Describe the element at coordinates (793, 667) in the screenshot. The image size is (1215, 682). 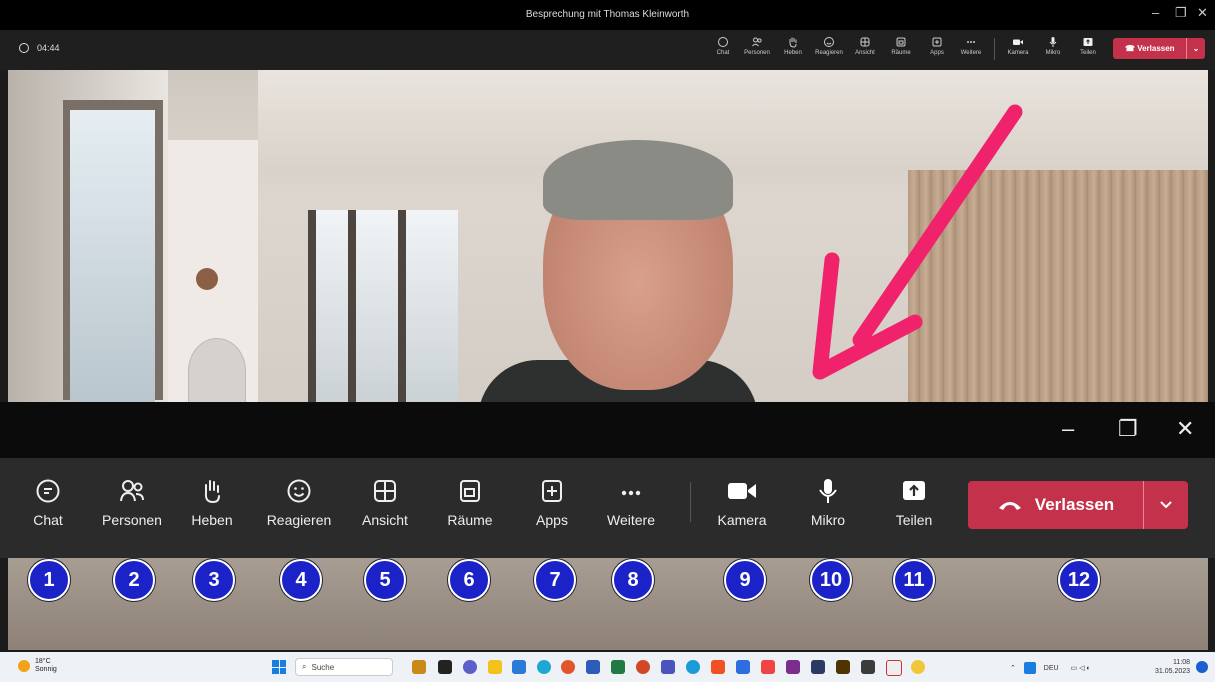
I see `indesign-app-icon` at that location.